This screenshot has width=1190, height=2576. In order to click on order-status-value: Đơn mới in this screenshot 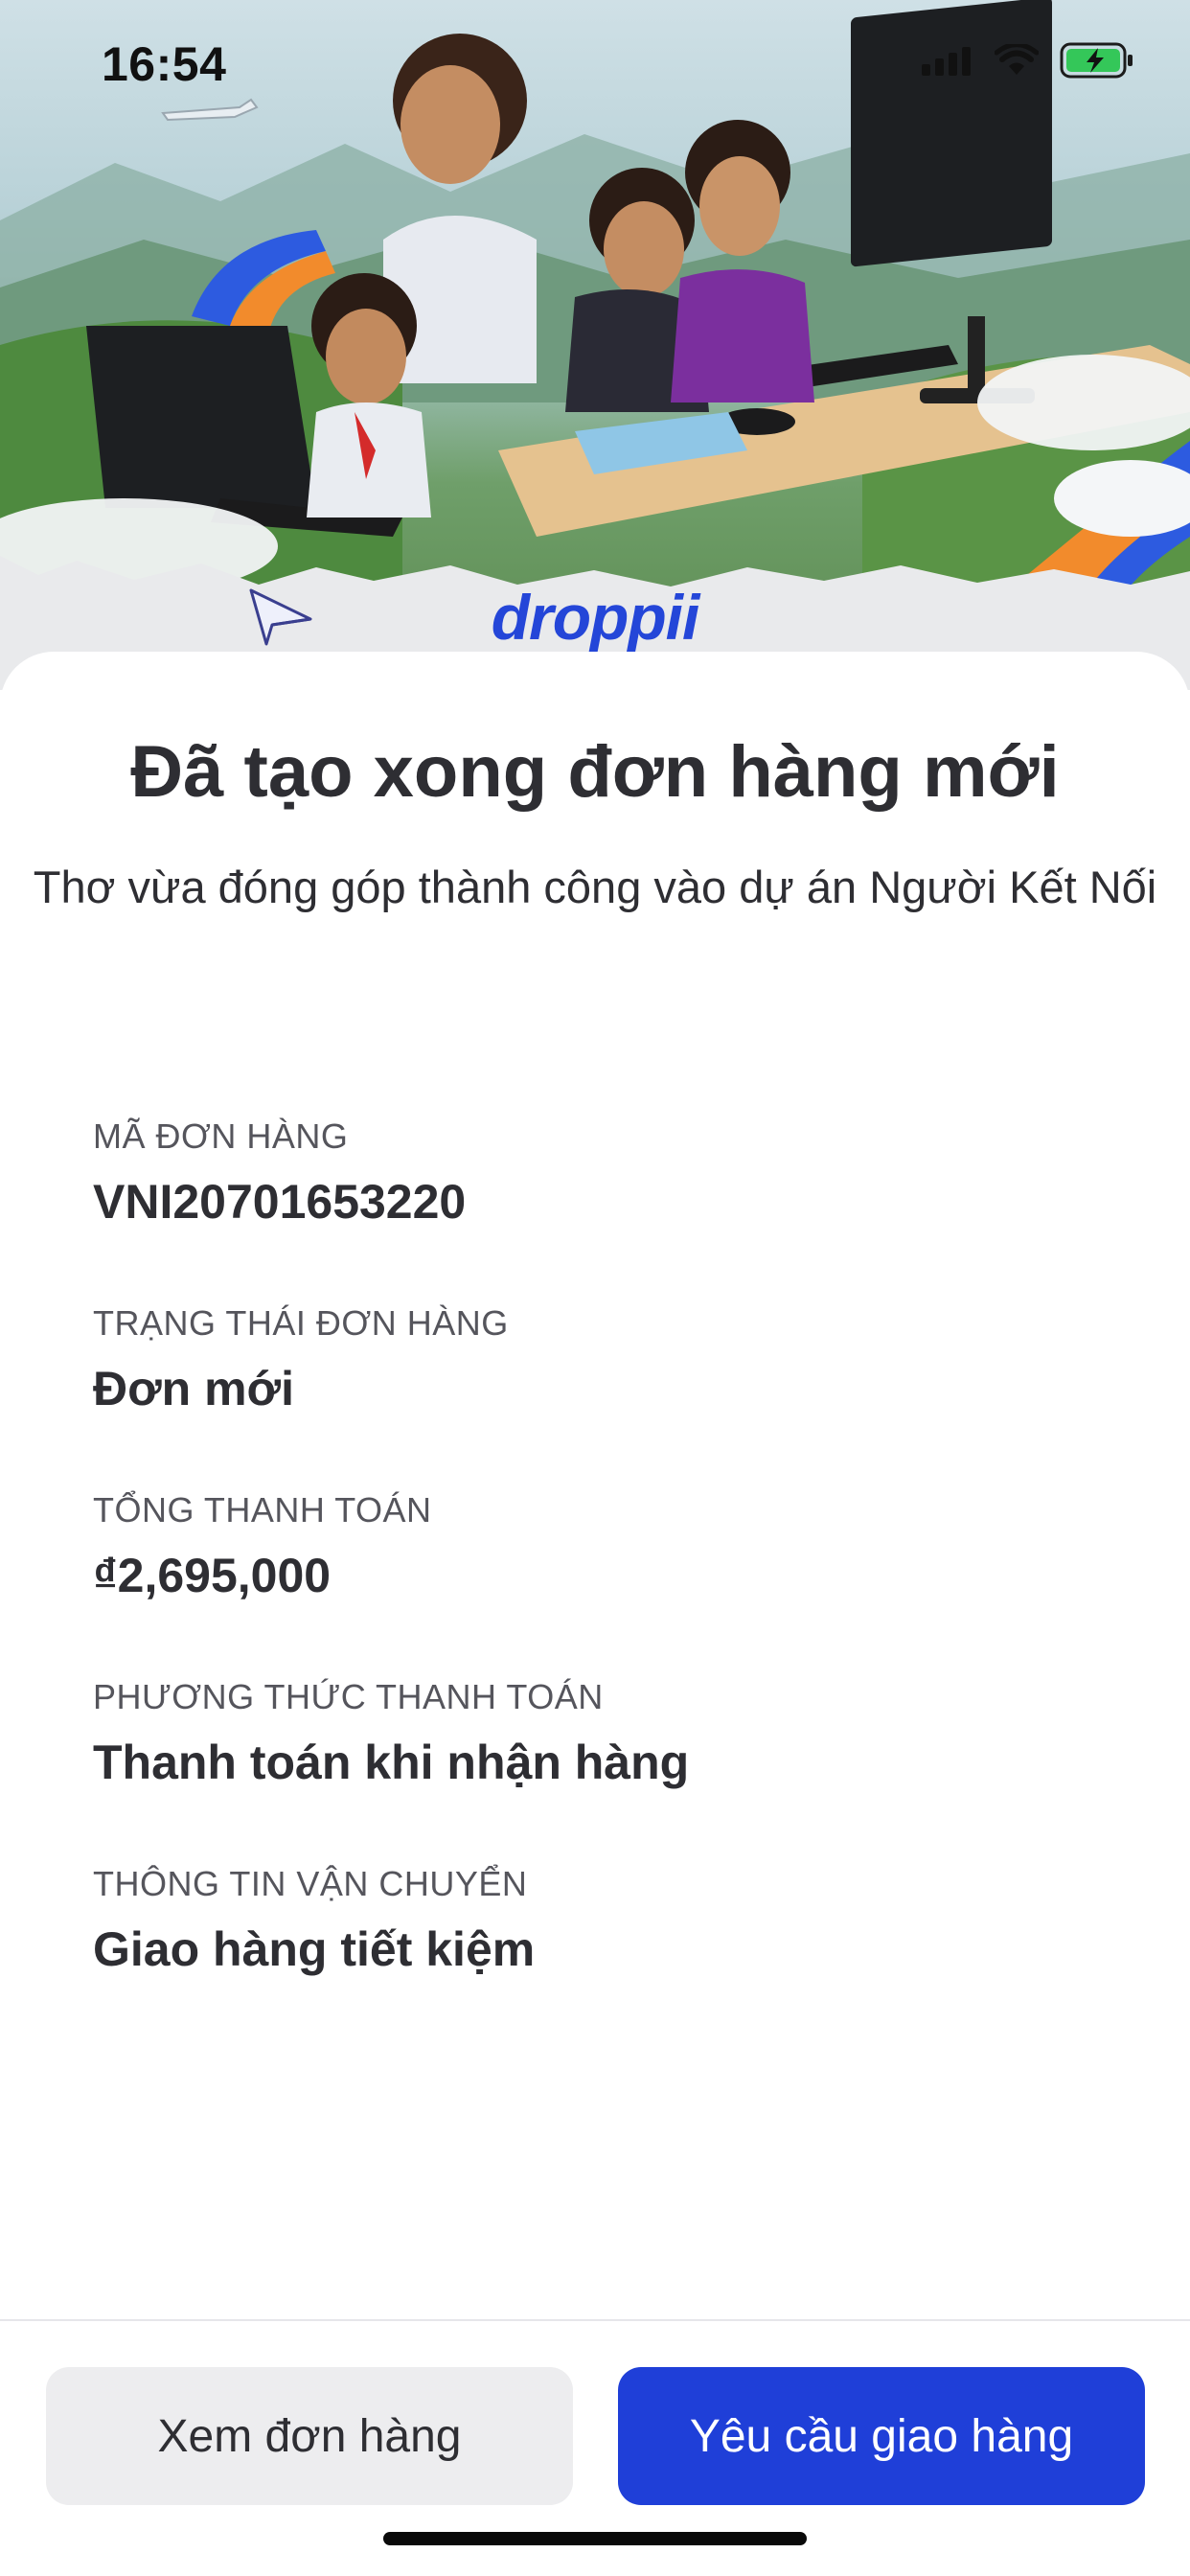, I will do `click(194, 1388)`.